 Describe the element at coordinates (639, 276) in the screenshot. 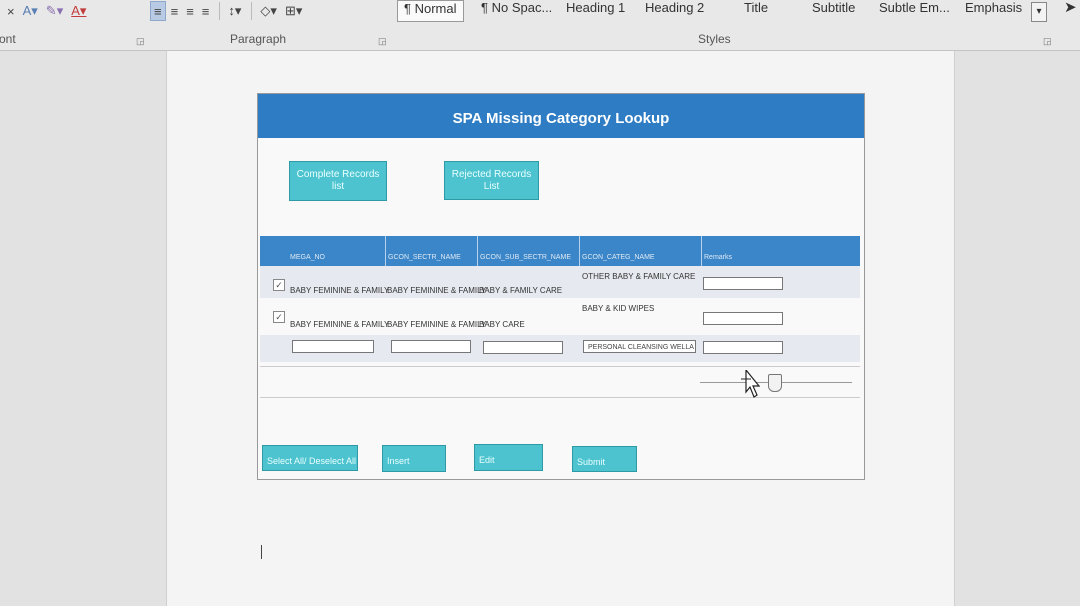

I see `category-cell: OTHER BABY & FAMILY CARE` at that location.